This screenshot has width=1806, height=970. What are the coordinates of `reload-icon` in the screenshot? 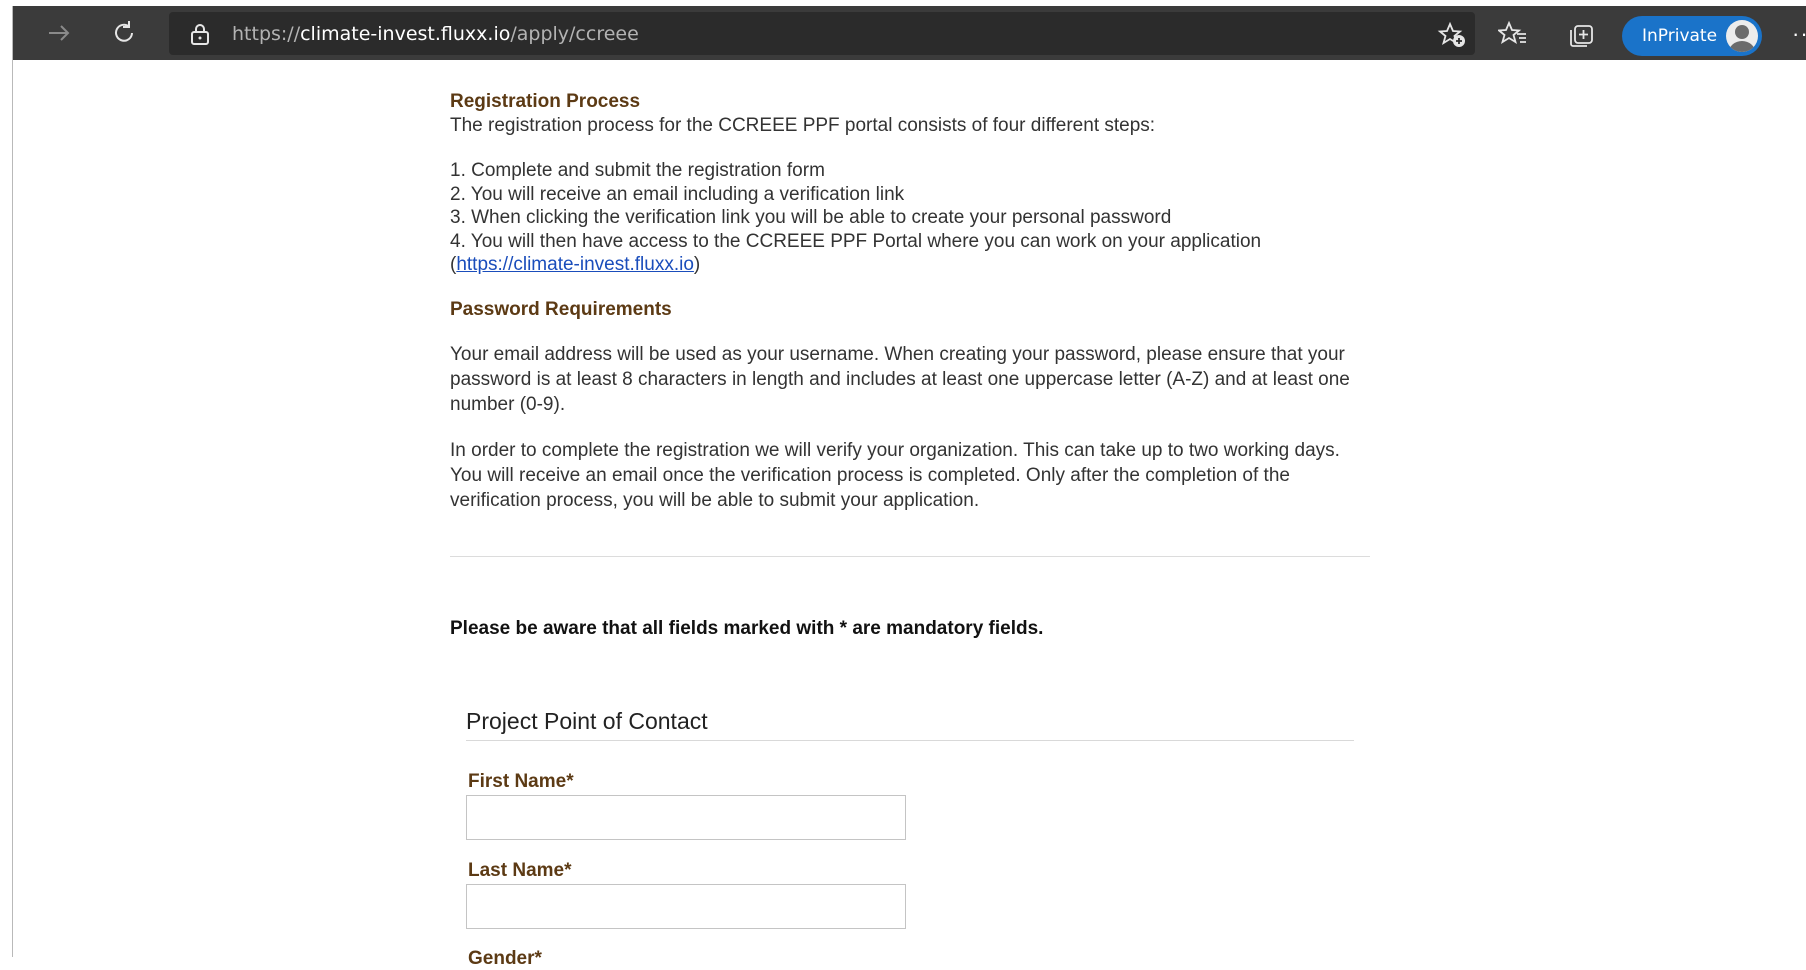 It's located at (124, 33).